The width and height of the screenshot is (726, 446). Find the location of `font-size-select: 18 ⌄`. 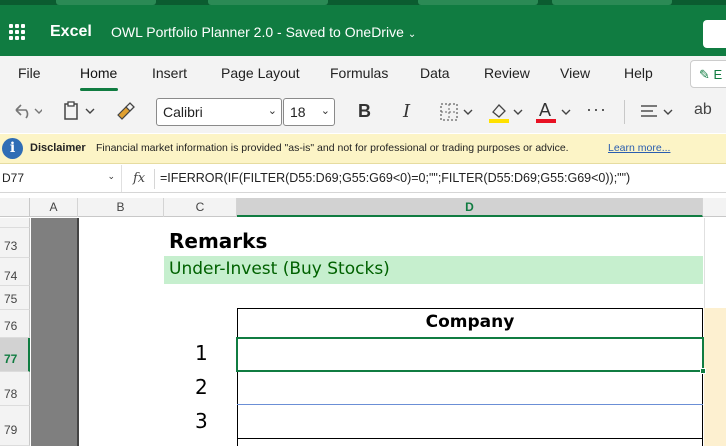

font-size-select: 18 ⌄ is located at coordinates (309, 112).